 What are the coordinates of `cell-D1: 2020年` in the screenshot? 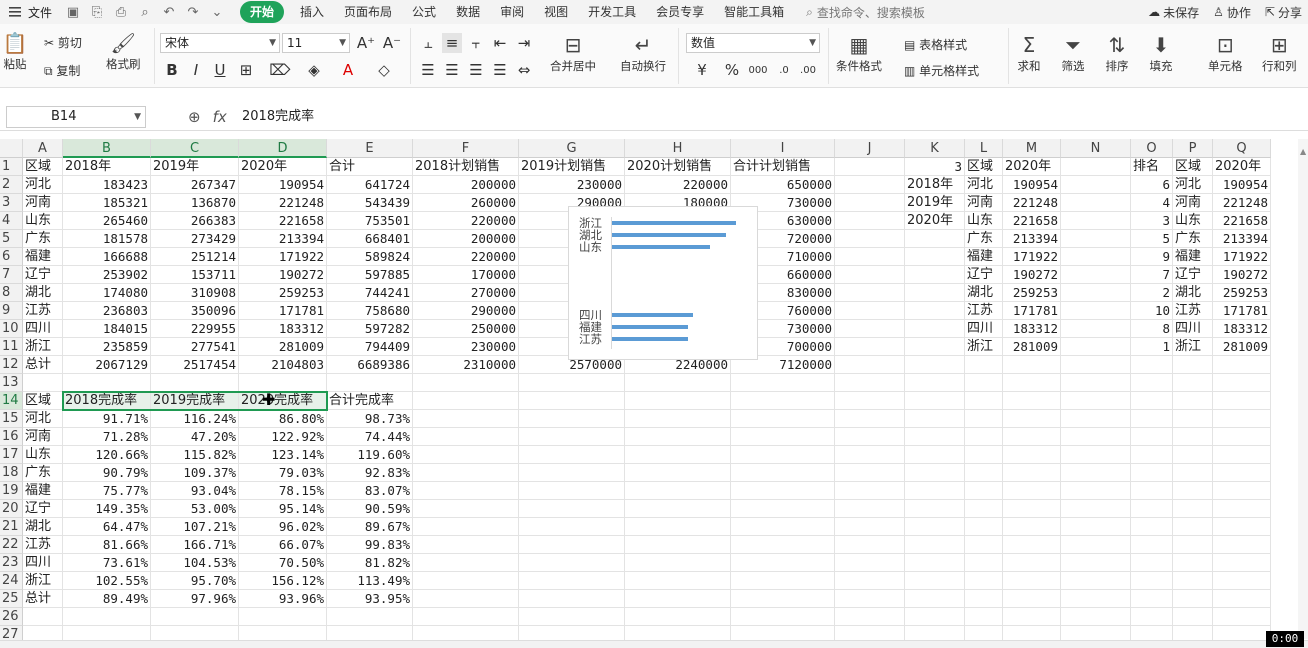 It's located at (283, 167).